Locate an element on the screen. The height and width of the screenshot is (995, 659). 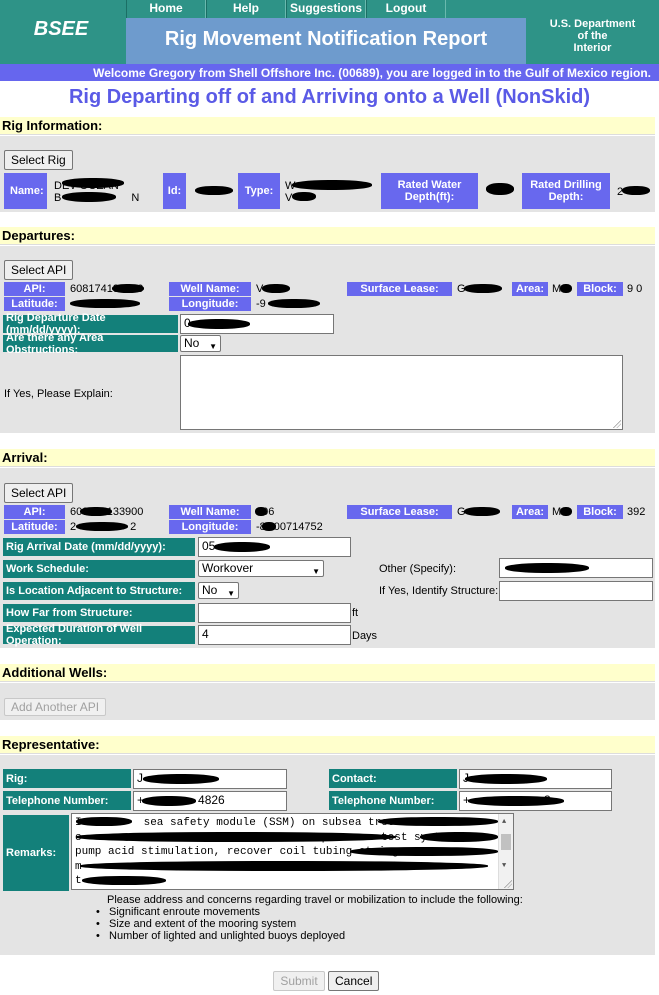
other-specify-label: Other (Specify): is located at coordinates (418, 569).